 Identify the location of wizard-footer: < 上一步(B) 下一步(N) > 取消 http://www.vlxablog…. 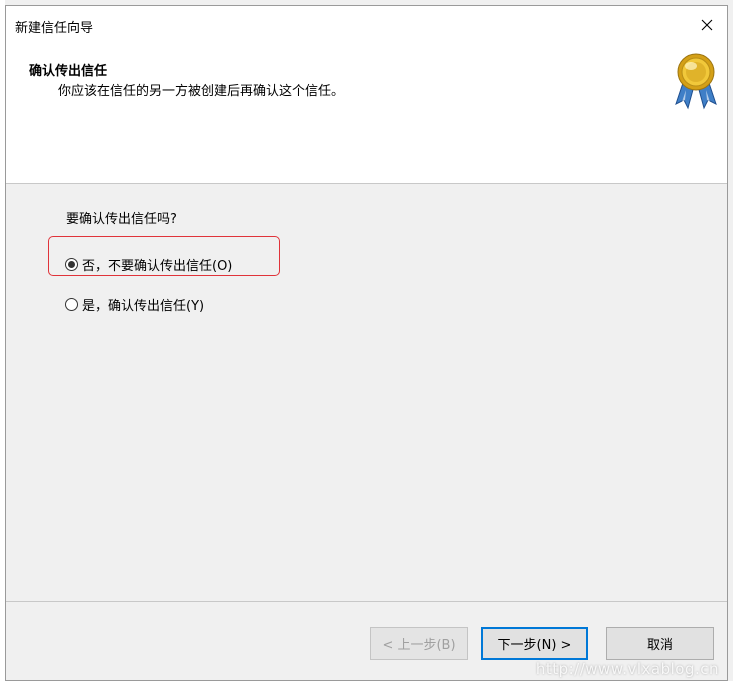
(366, 640).